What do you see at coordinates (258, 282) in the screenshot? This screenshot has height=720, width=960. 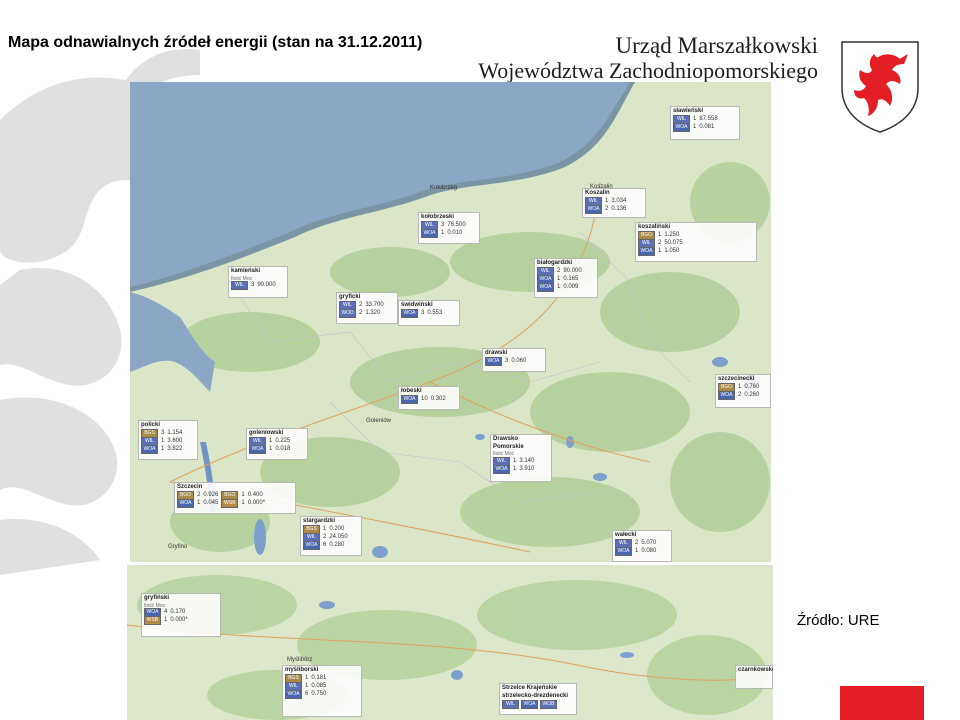 I see `county-box-kamienski: kamieński Ilość Moc WIL 3 90.000` at bounding box center [258, 282].